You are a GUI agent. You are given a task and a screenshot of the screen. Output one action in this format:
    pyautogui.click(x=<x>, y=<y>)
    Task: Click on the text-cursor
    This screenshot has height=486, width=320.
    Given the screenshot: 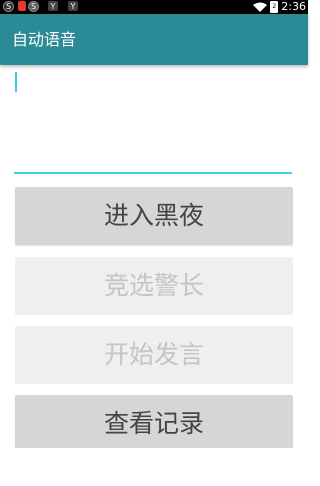 What is the action you would take?
    pyautogui.click(x=16, y=82)
    